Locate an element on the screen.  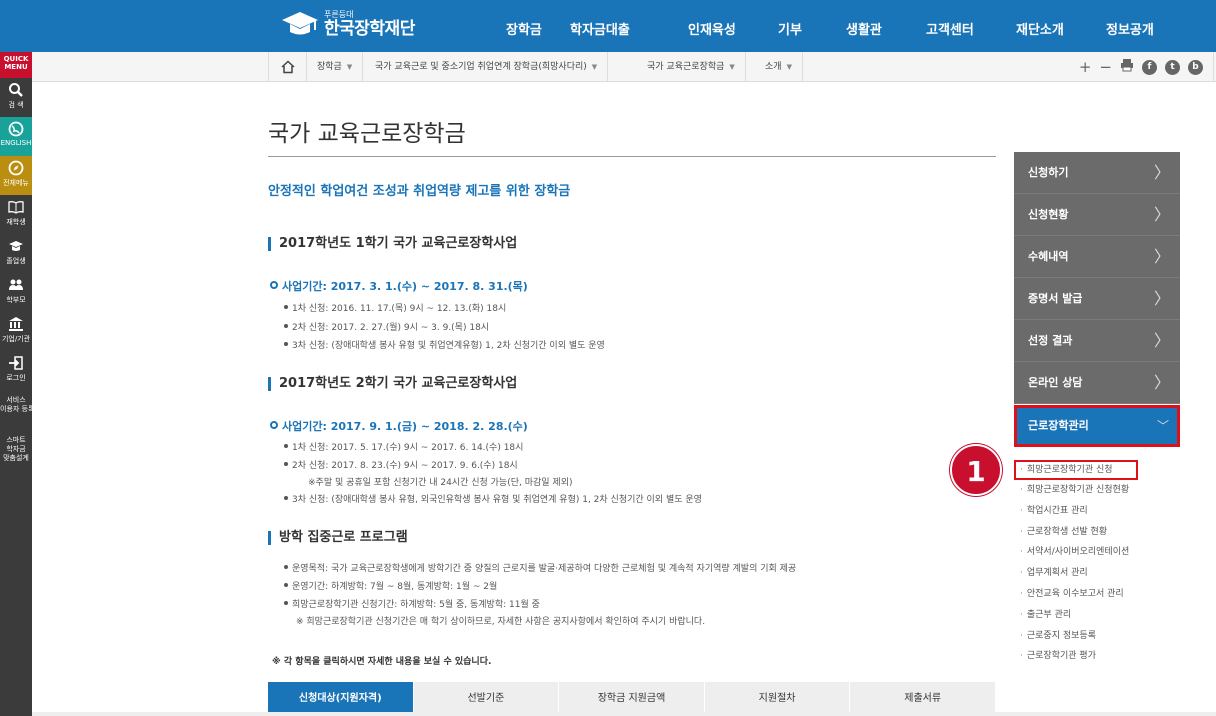
facebook-icon: f is located at coordinates (1149, 67).